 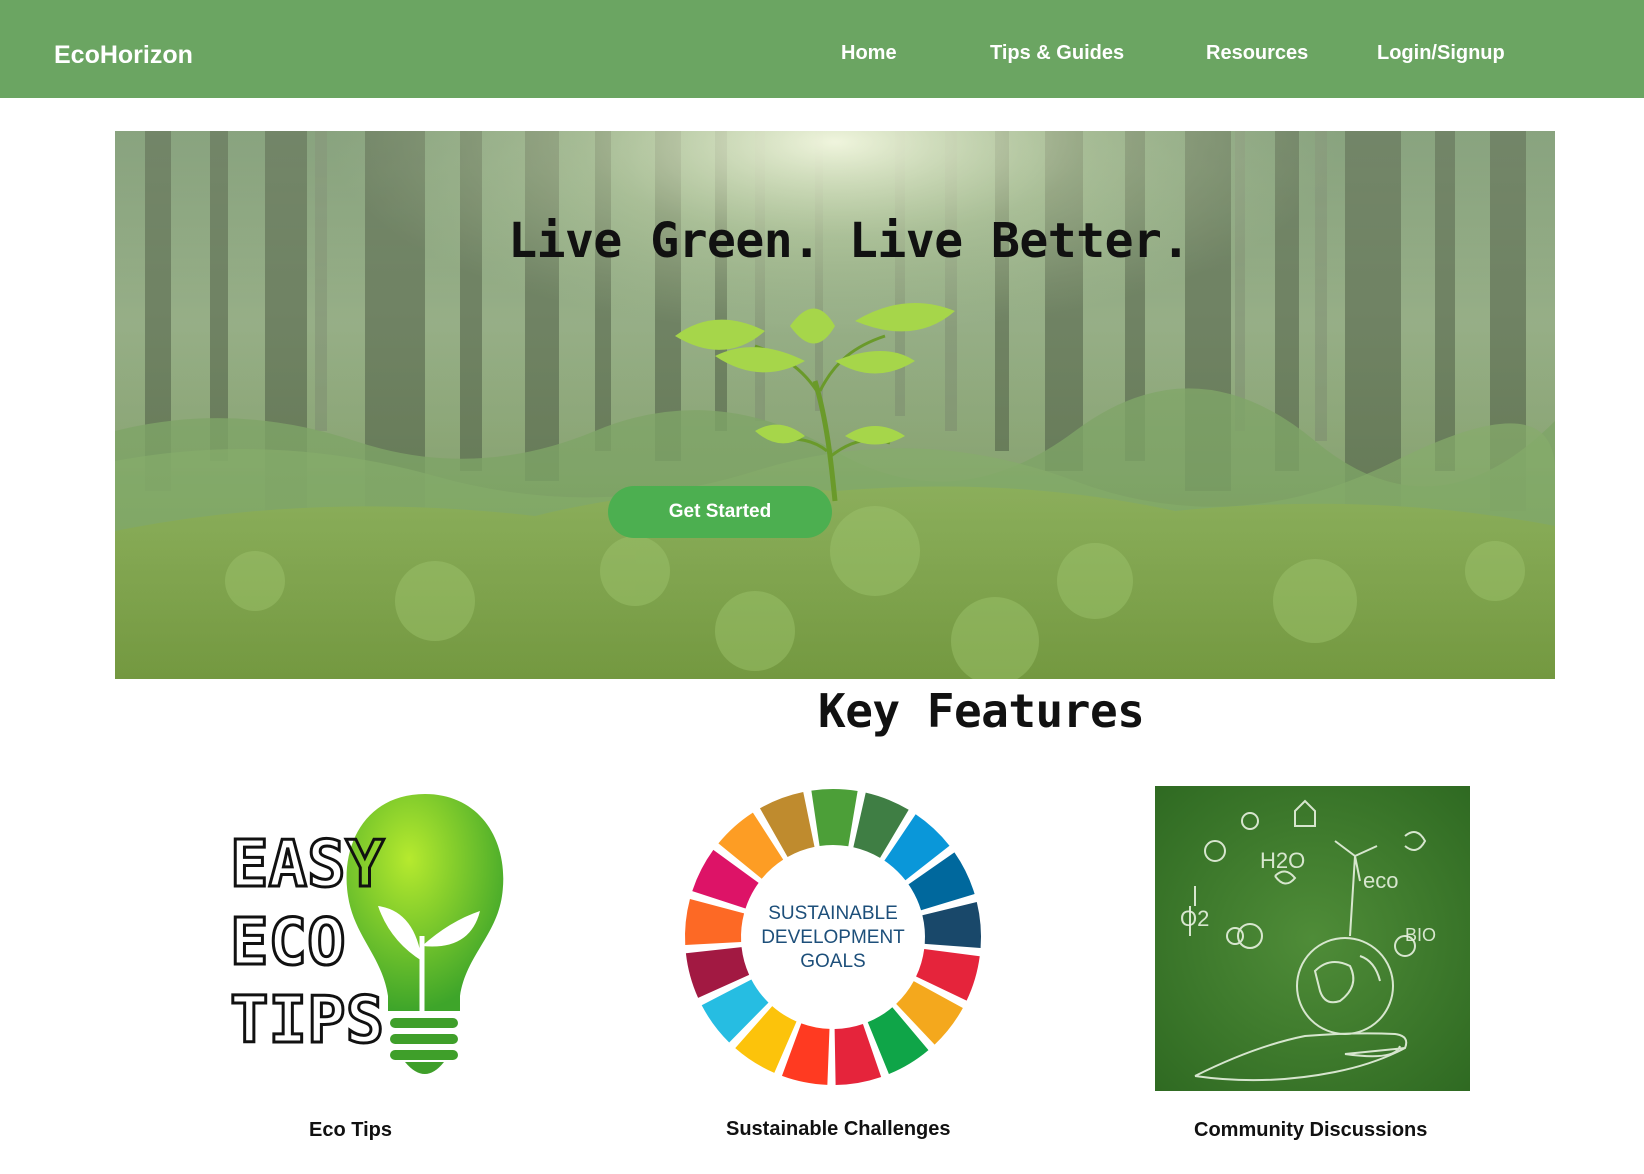 I want to click on sdg-wheel-icon: SUSTAINABLE DEVELOPMENT GOALS, so click(x=833, y=937).